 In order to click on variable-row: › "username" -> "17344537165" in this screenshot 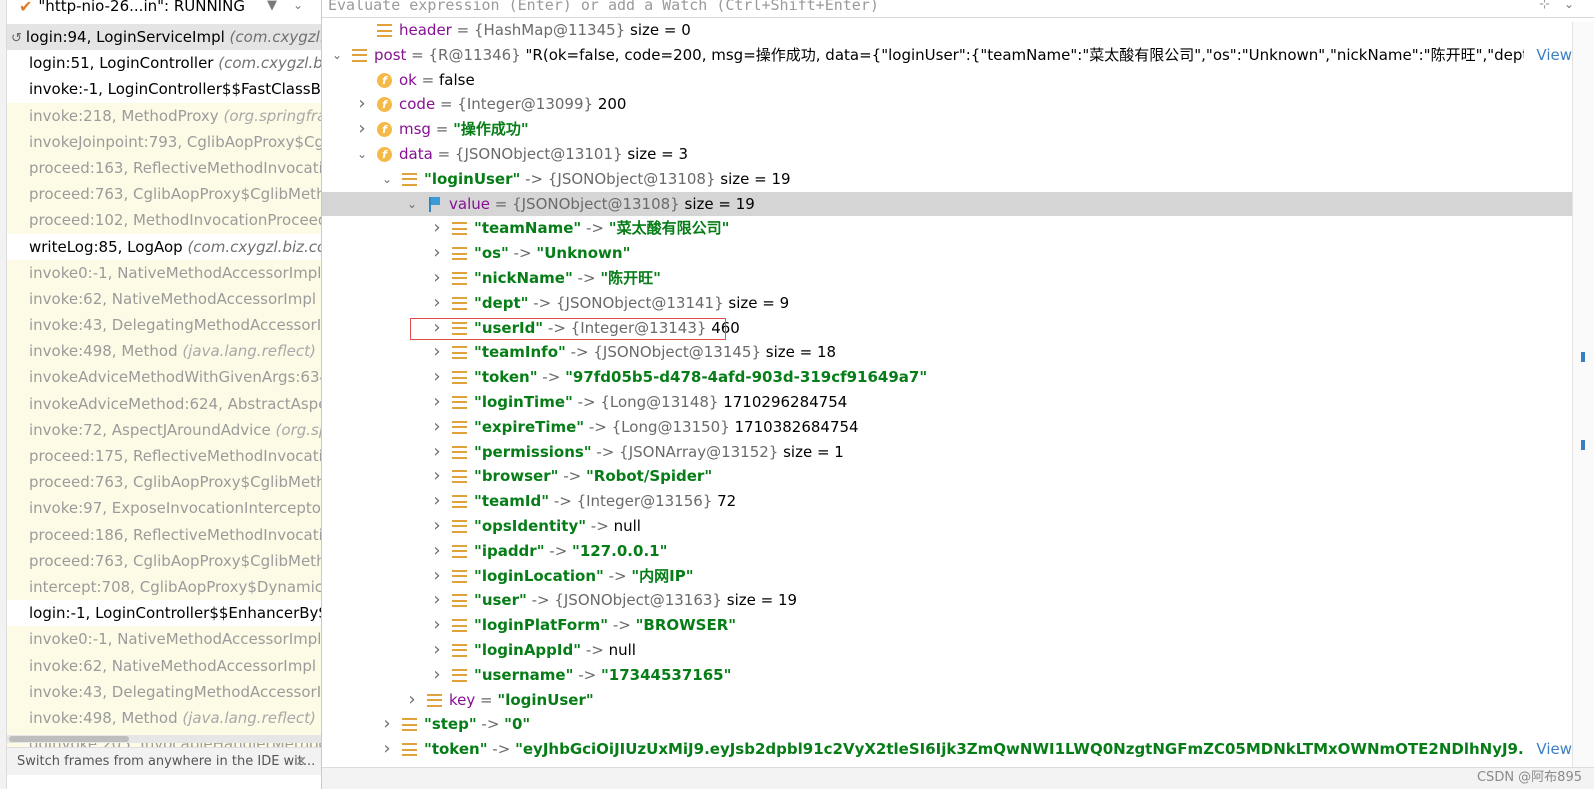, I will do `click(947, 675)`.